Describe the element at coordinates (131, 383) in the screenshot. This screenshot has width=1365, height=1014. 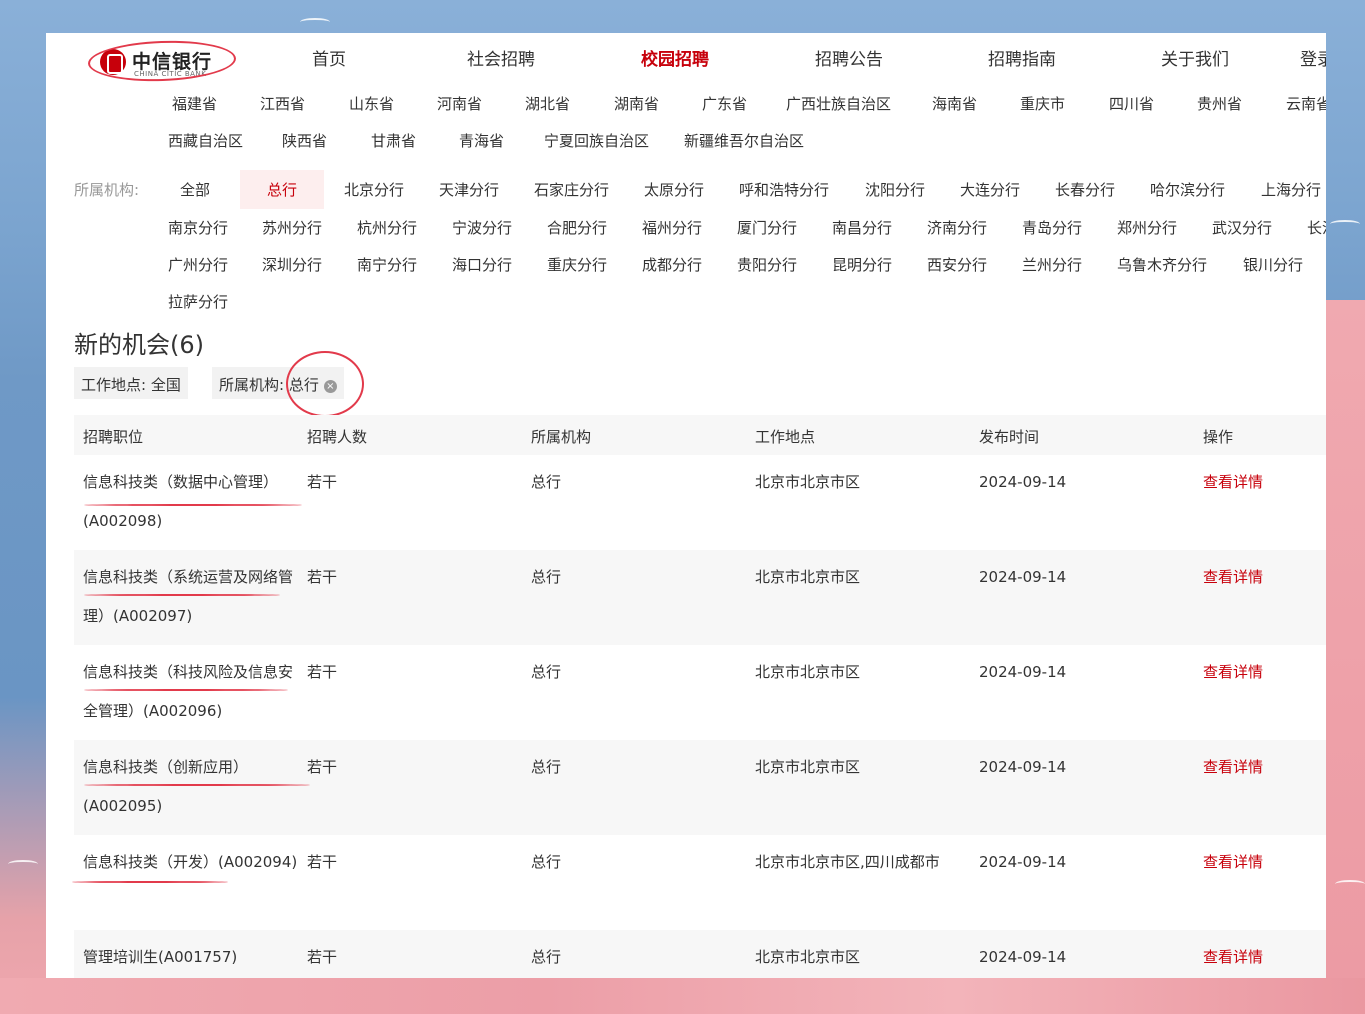
I see `location-tag: 工作地点: 全国` at that location.